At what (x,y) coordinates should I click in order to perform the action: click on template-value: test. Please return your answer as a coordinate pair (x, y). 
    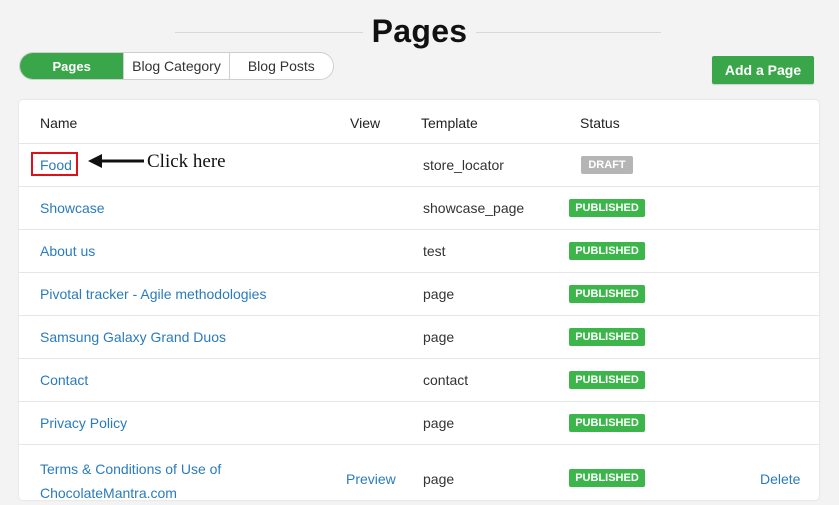
    Looking at the image, I should click on (434, 251).